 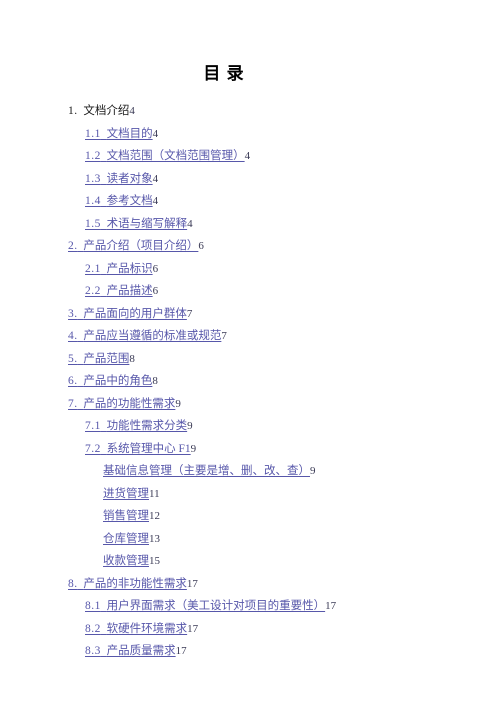 I want to click on toc-entry-title: 文档范围（文档范围管理）, so click(x=175, y=156).